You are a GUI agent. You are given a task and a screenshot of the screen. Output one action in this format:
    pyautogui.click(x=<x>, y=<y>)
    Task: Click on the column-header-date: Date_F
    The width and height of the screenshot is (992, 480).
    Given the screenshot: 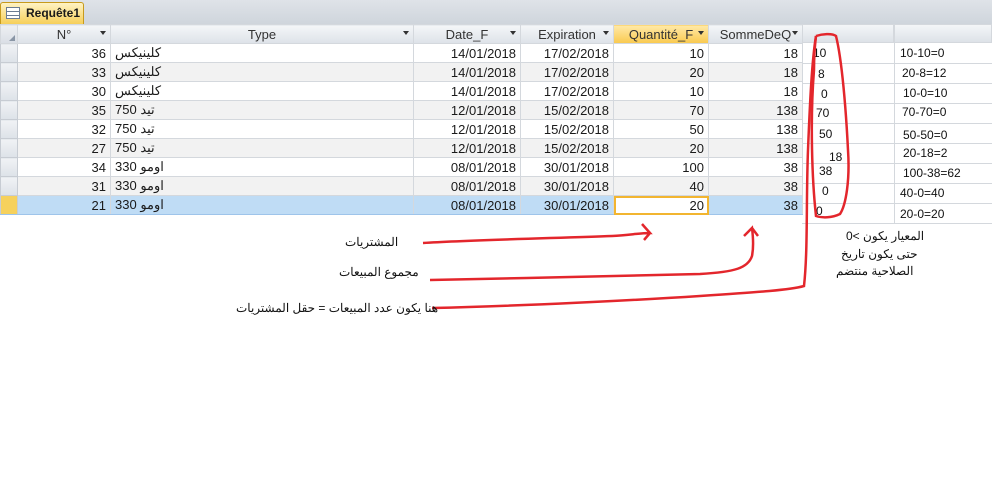 What is the action you would take?
    pyautogui.click(x=467, y=34)
    